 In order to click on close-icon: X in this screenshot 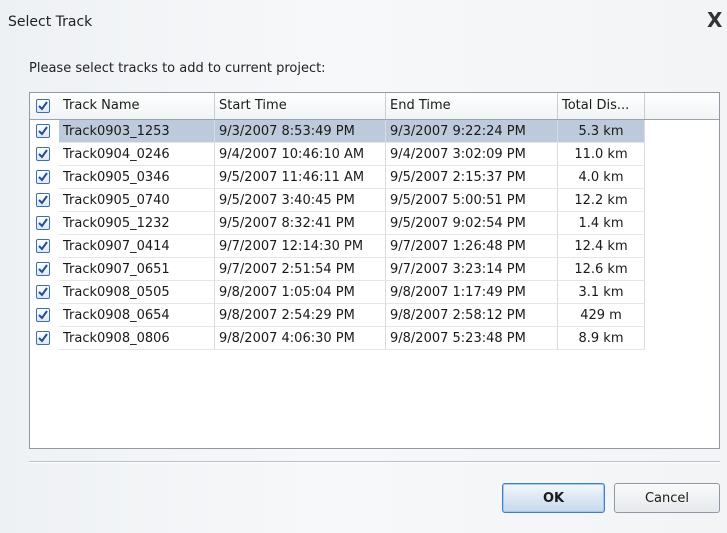, I will do `click(714, 20)`.